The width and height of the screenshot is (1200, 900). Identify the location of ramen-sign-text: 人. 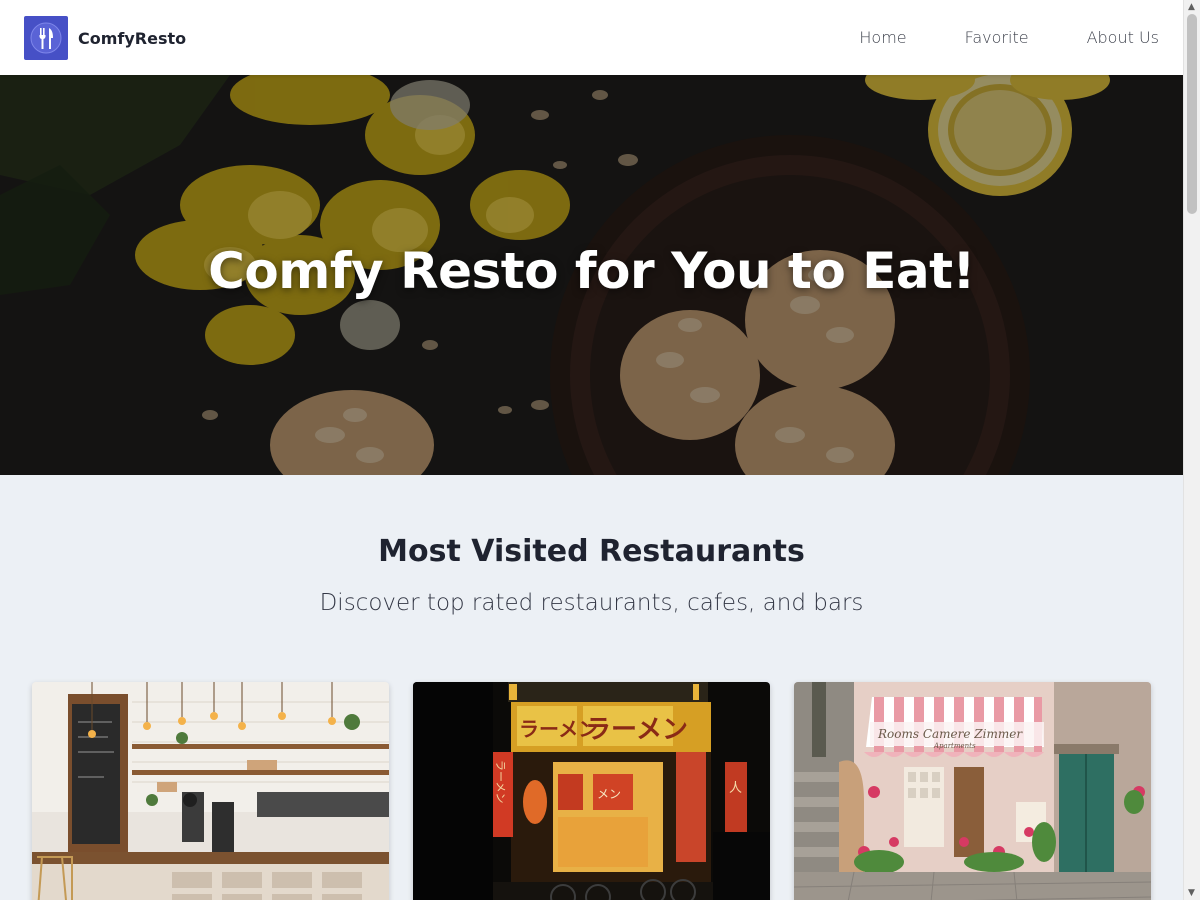
(735, 788).